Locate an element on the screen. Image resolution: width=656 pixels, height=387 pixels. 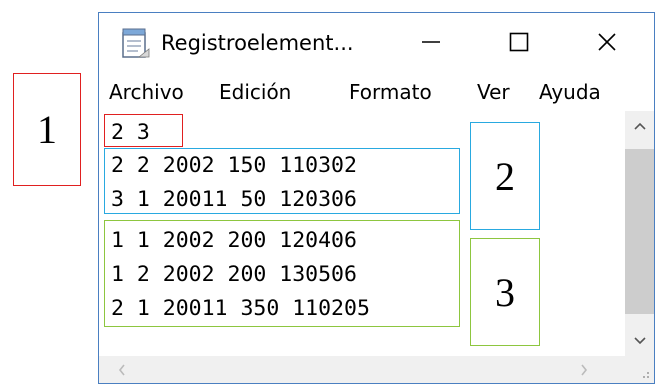
resize-grip is located at coordinates (639, 369).